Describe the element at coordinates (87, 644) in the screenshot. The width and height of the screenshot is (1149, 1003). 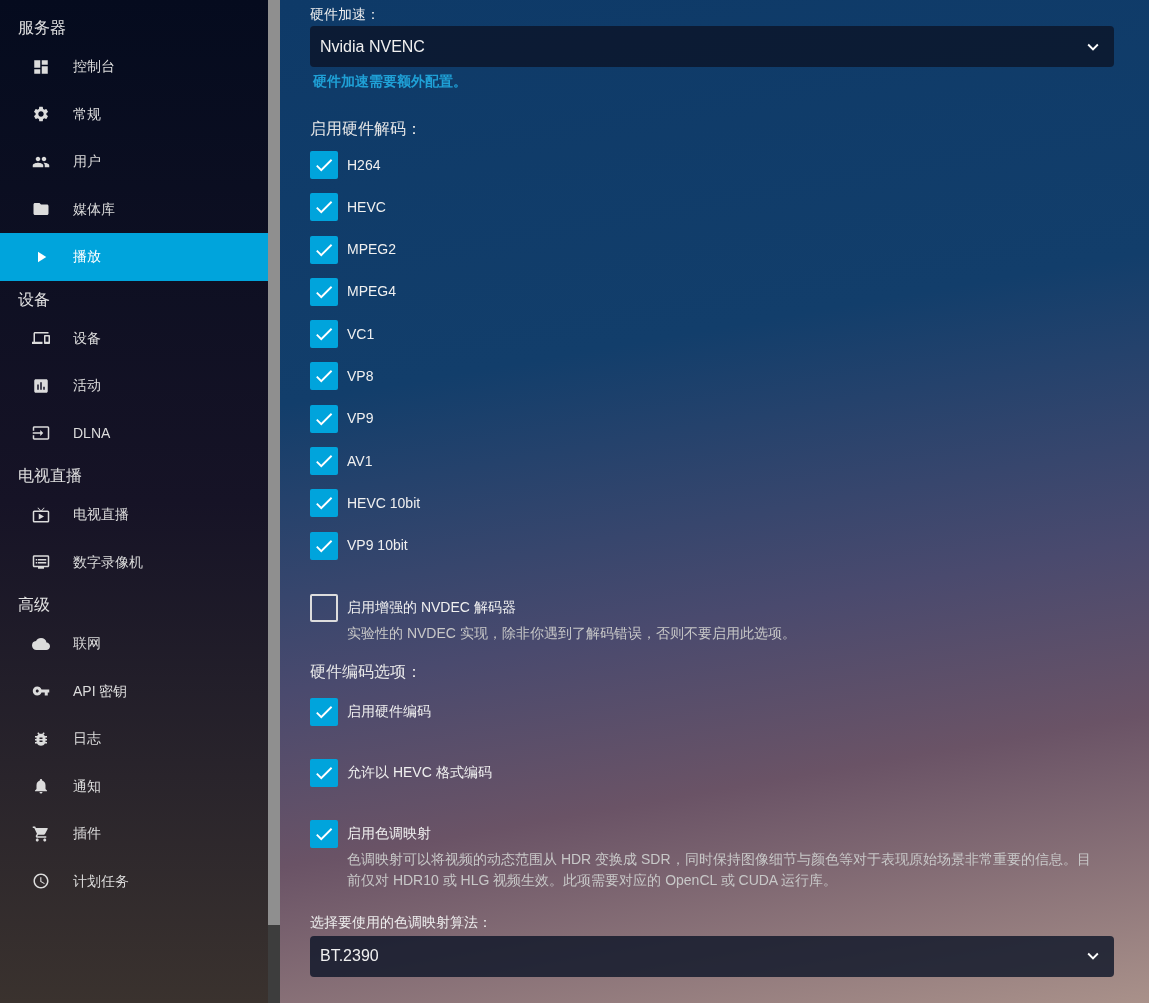
I see `sidebar-item-label: 联网` at that location.